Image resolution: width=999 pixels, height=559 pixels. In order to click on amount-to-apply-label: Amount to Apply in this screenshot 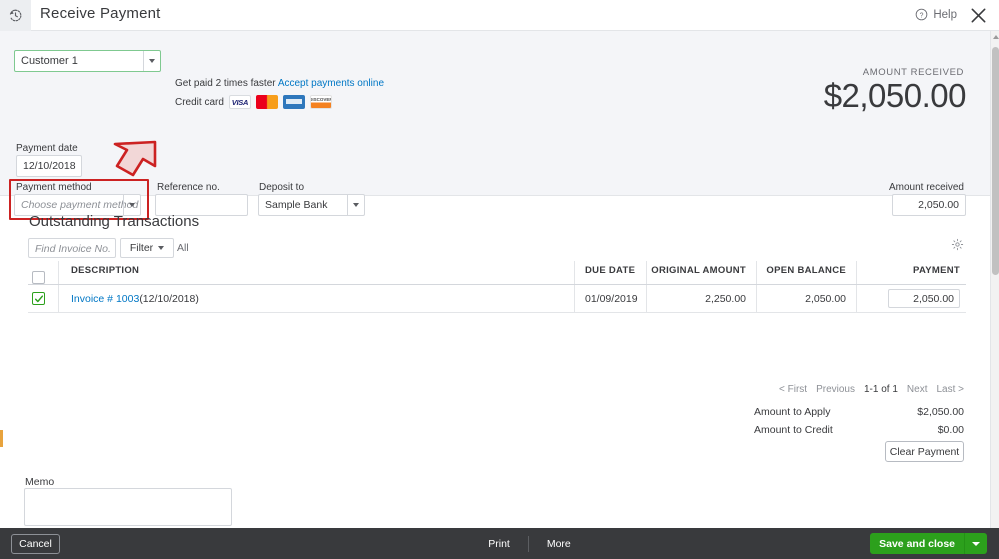, I will do `click(792, 412)`.